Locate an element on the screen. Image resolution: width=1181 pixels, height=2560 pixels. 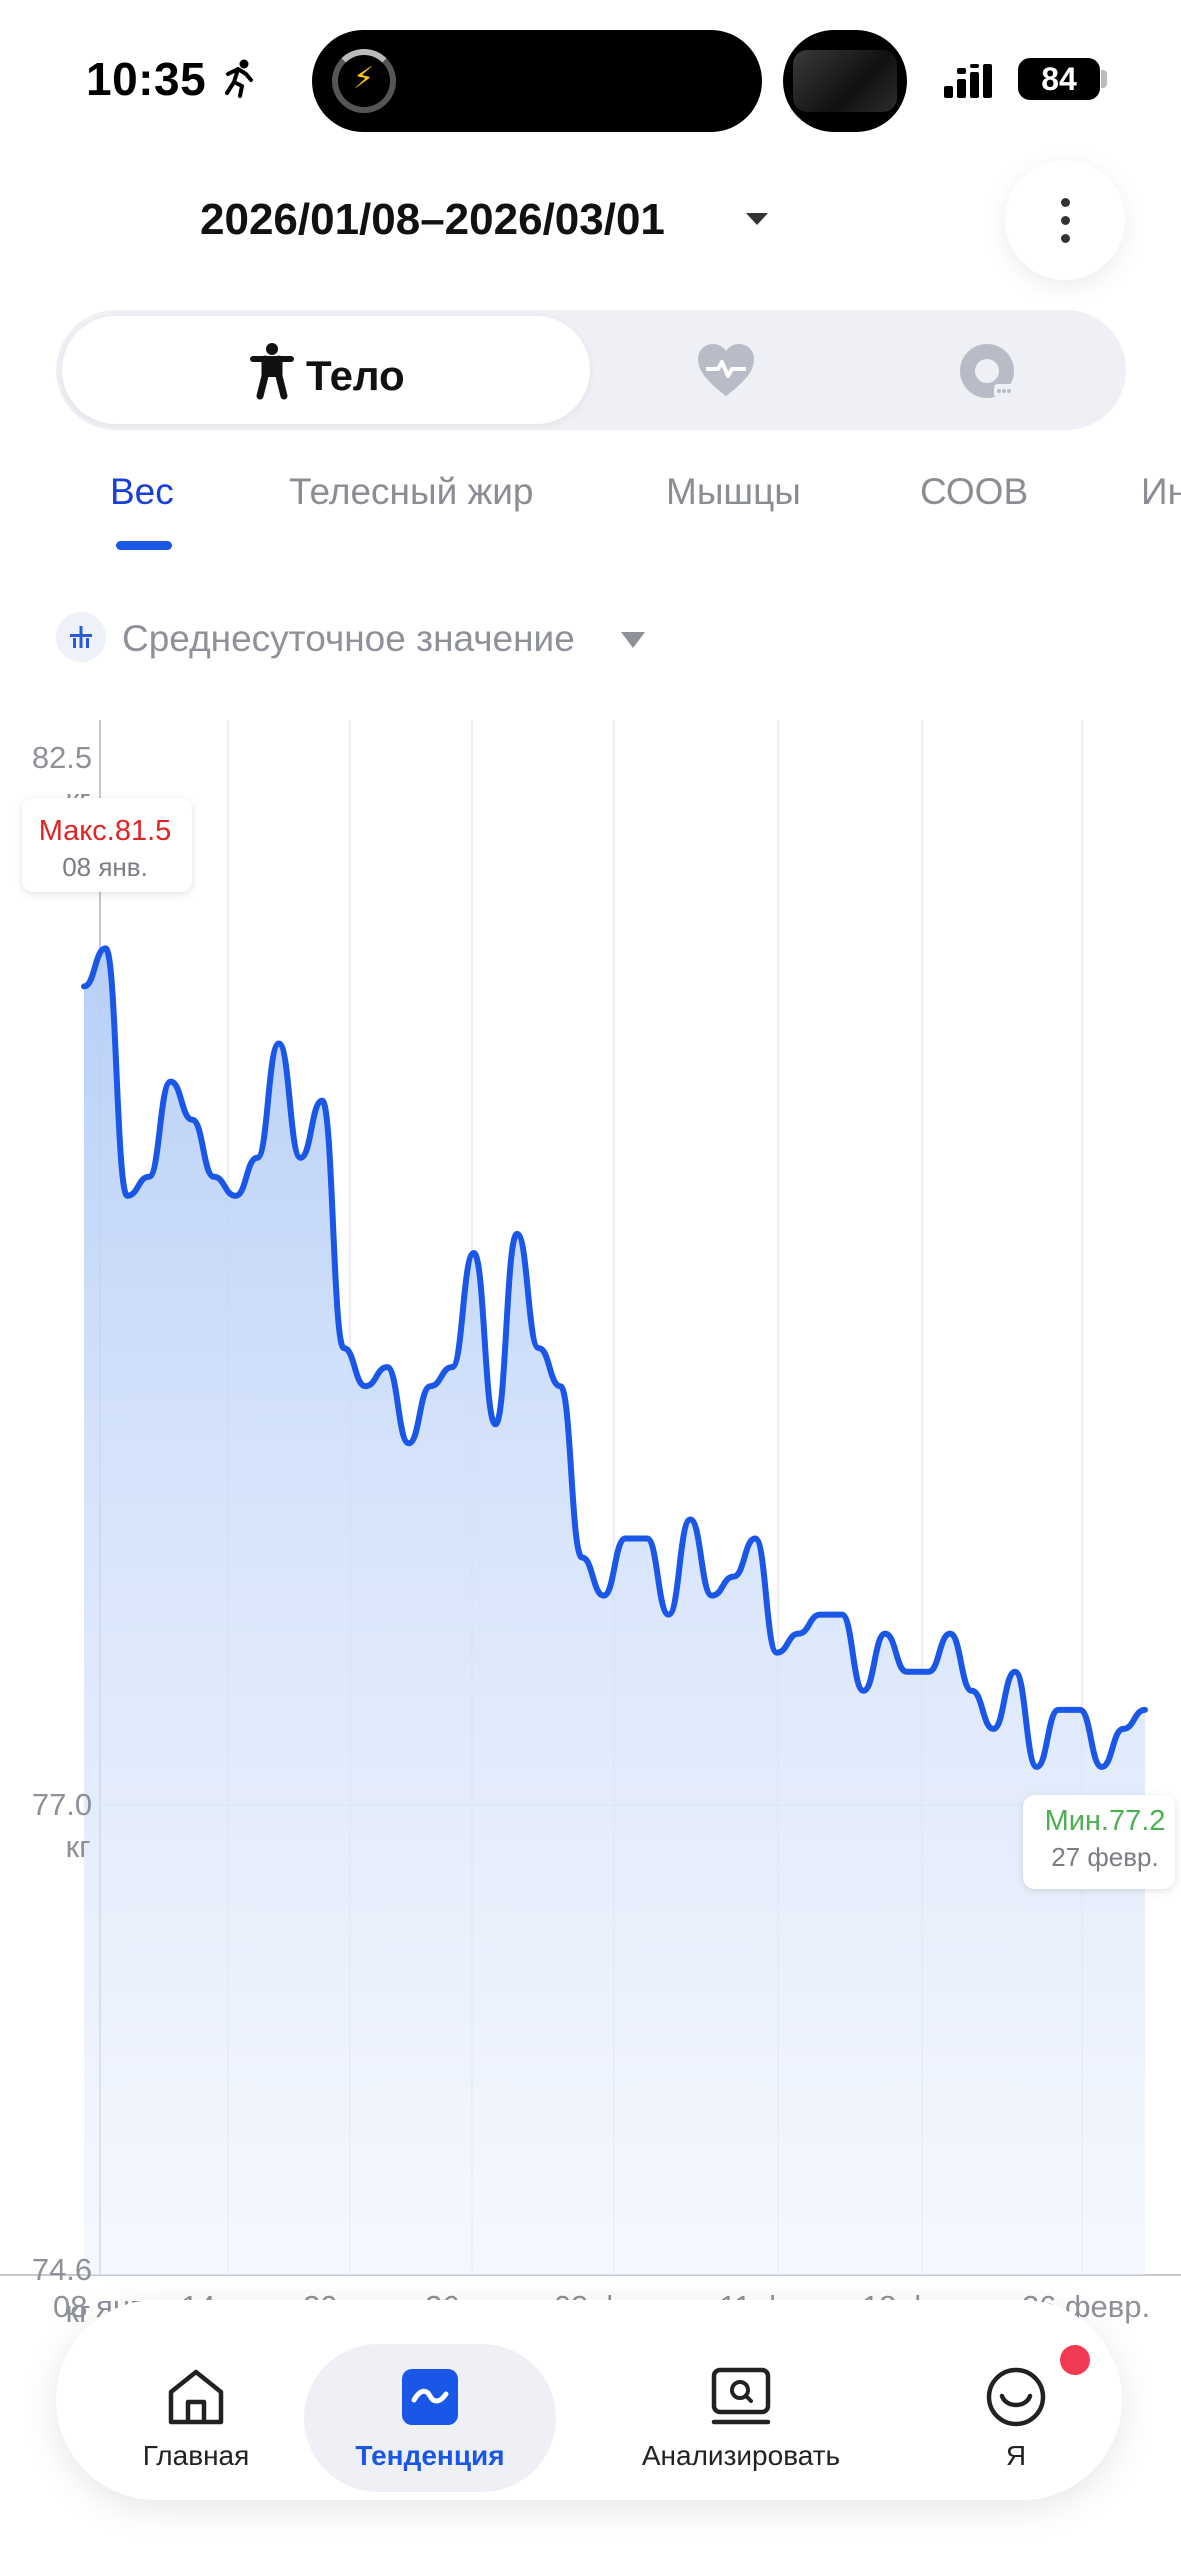
average-icon is located at coordinates (81, 637).